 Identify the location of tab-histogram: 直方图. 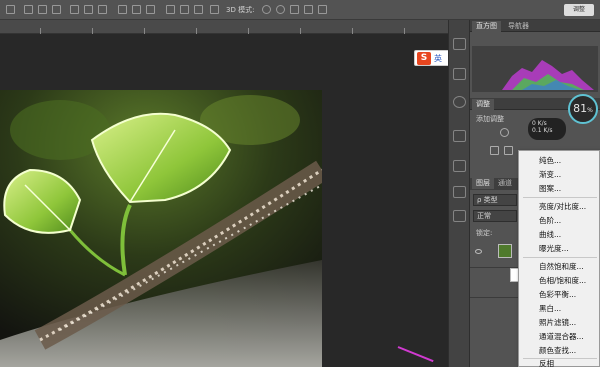
(486, 26).